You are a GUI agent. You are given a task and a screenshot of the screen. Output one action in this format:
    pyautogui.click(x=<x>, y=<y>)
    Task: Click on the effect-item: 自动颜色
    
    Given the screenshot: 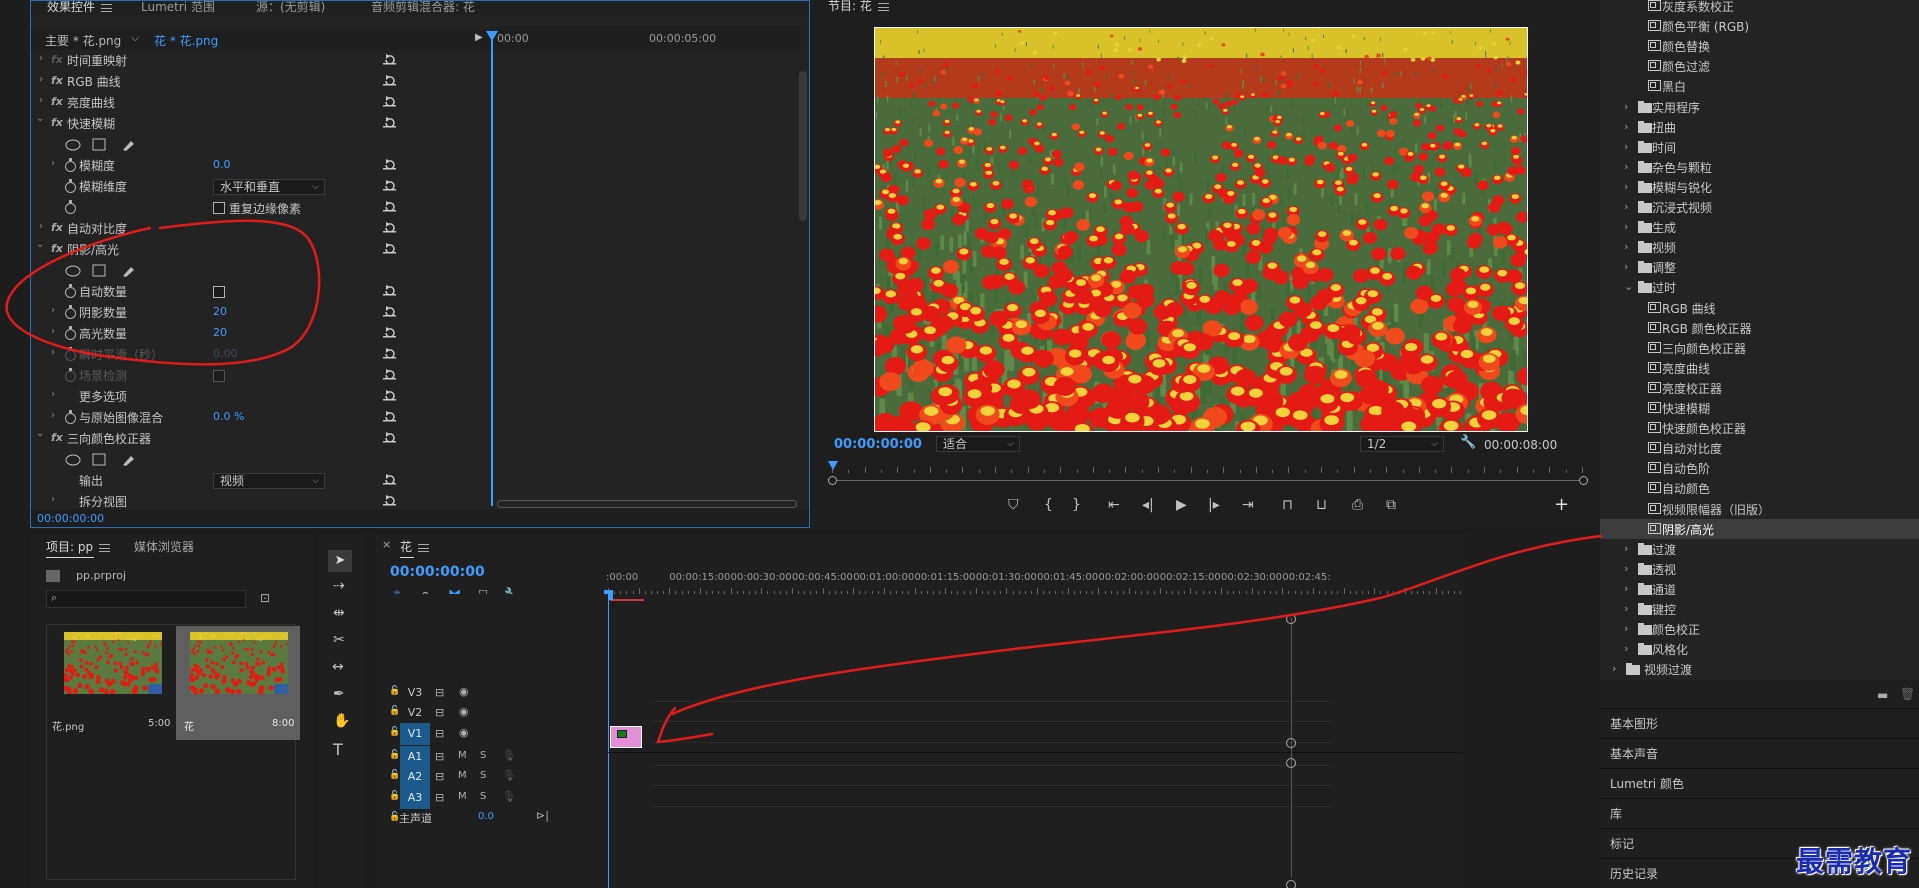 What is the action you would take?
    pyautogui.click(x=1759, y=488)
    